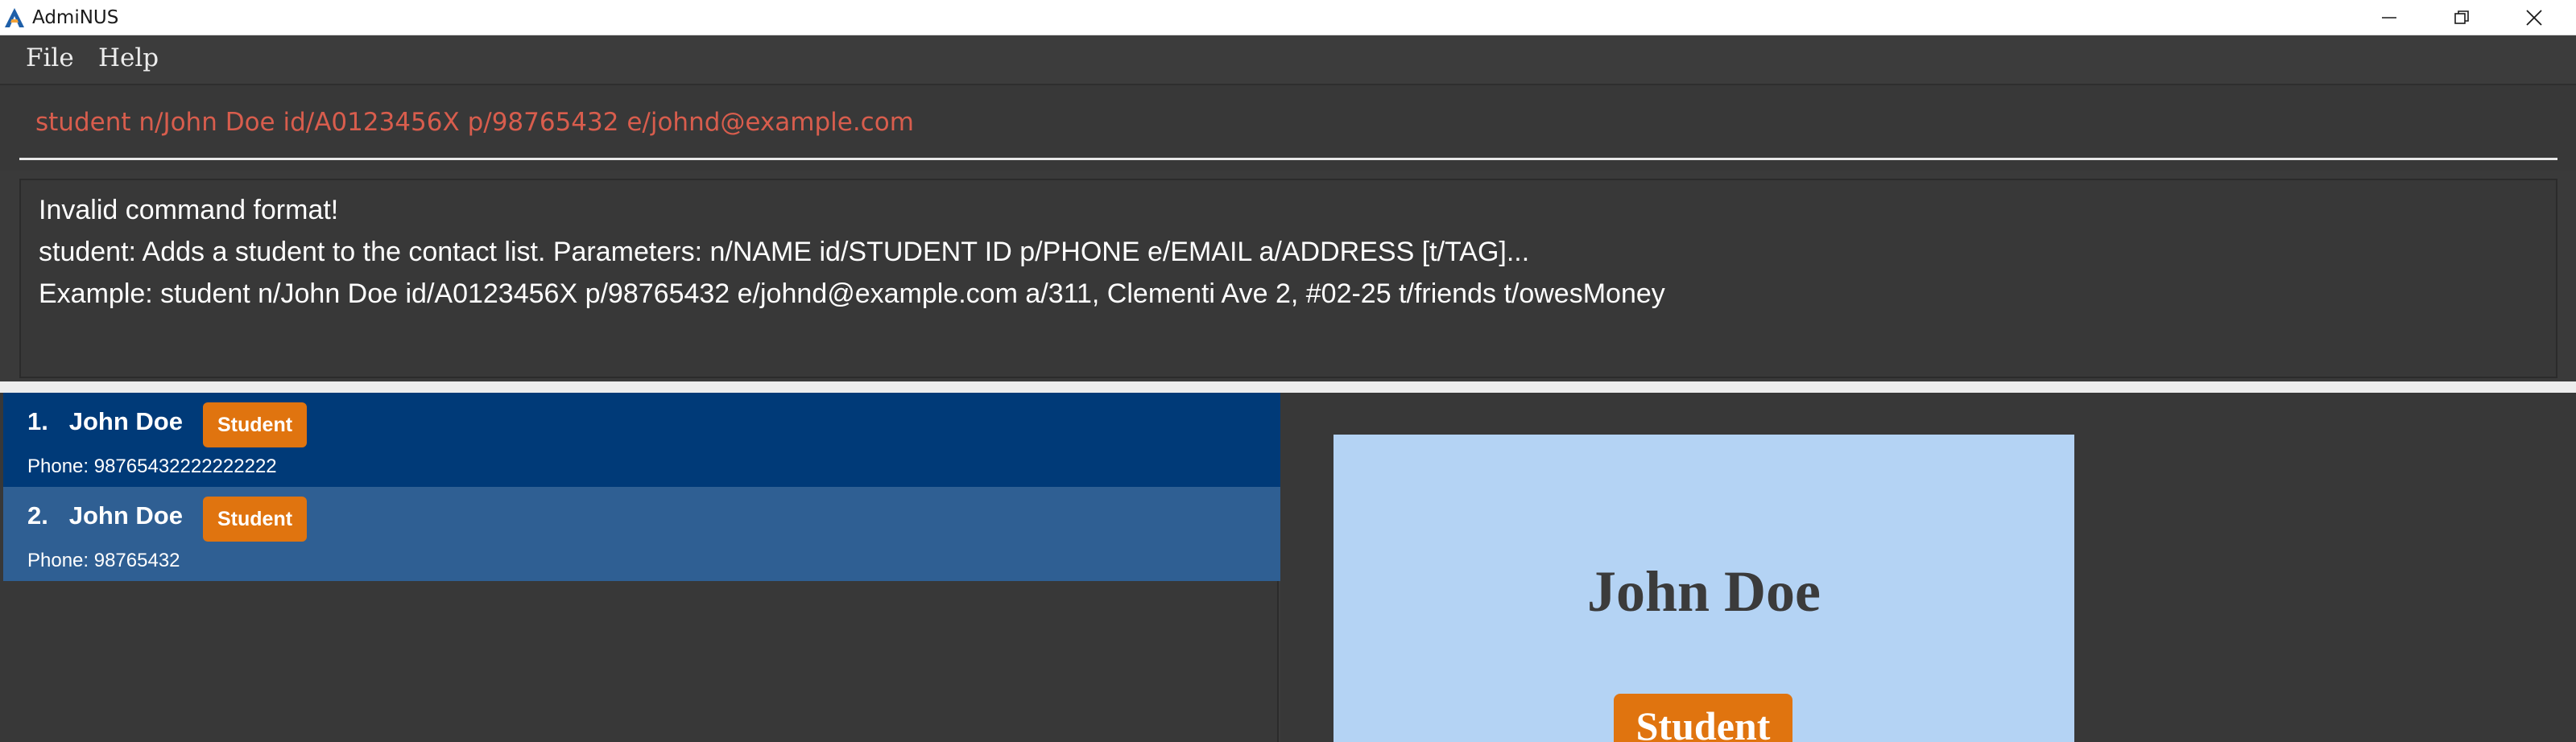 This screenshot has height=742, width=2576. I want to click on person-index-name: 2. John Doe, so click(105, 515).